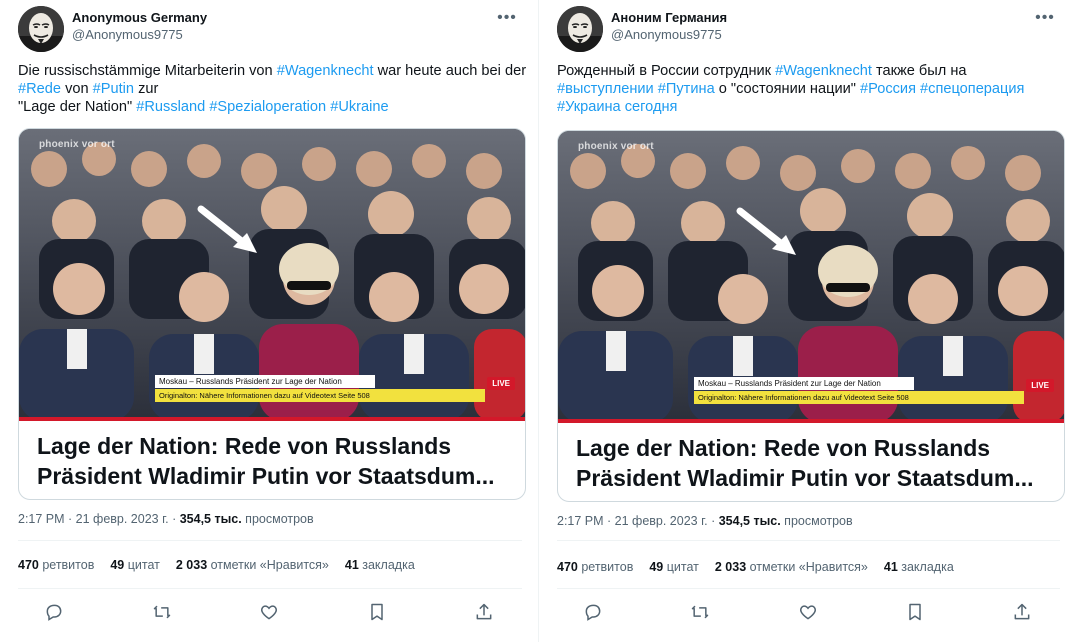 The image size is (1076, 642). What do you see at coordinates (617, 107) in the screenshot?
I see `hashtag-link: #Украина сегодня` at bounding box center [617, 107].